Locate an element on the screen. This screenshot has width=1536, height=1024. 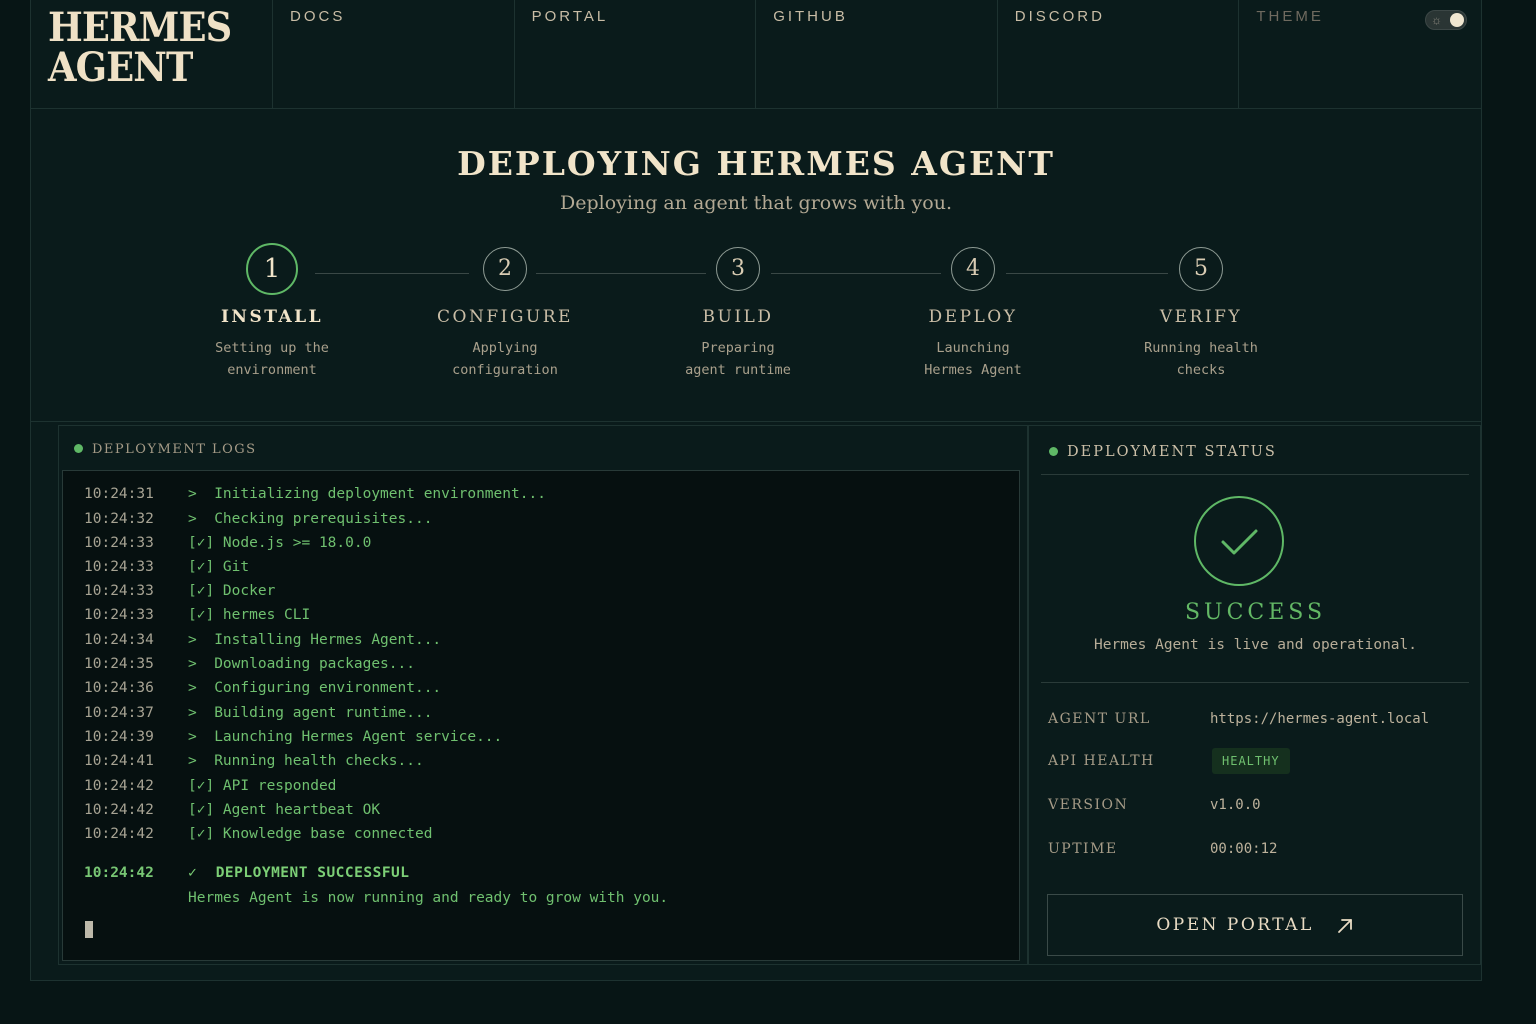
log-line: 10:24:33 [✓] Docker is located at coordinates (180, 591).